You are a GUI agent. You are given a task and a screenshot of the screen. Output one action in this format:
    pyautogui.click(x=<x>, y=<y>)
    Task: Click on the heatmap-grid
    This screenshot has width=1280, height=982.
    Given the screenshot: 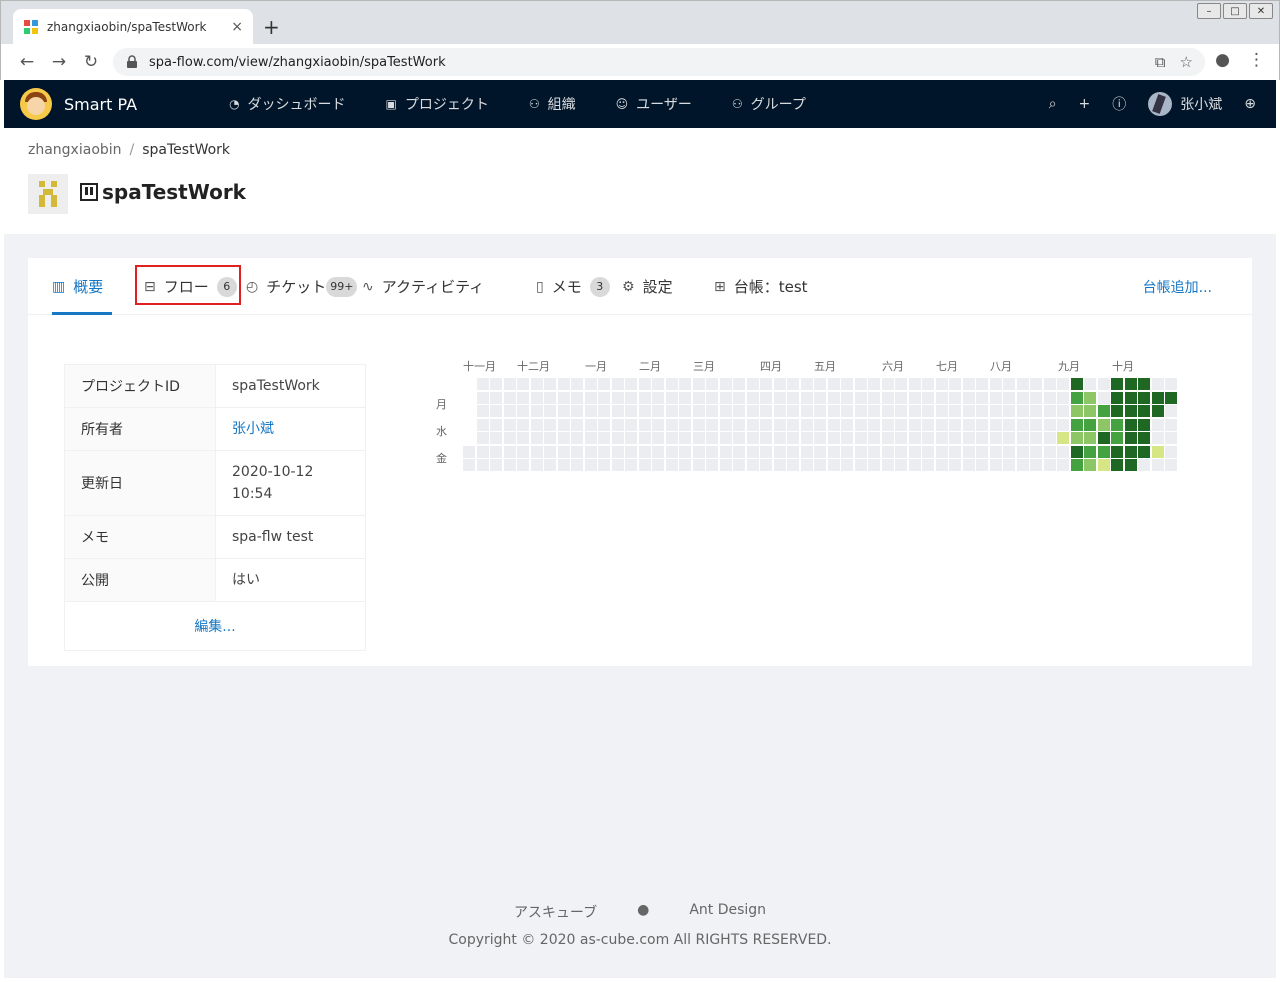 What is the action you would take?
    pyautogui.click(x=823, y=428)
    